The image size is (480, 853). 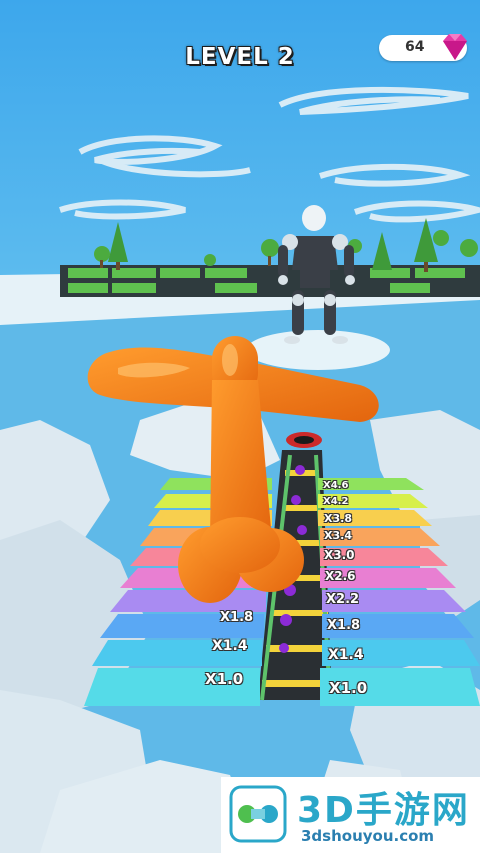 I want to click on multiplier-label-right-x3-8: X3.8, so click(x=338, y=518).